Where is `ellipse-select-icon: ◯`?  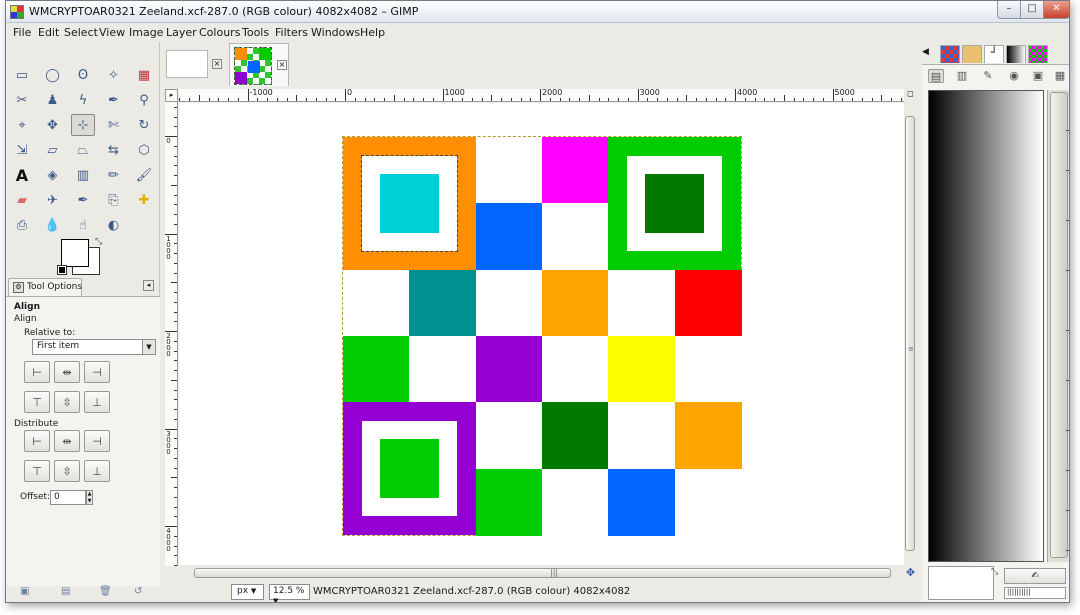
ellipse-select-icon: ◯ is located at coordinates (53, 75).